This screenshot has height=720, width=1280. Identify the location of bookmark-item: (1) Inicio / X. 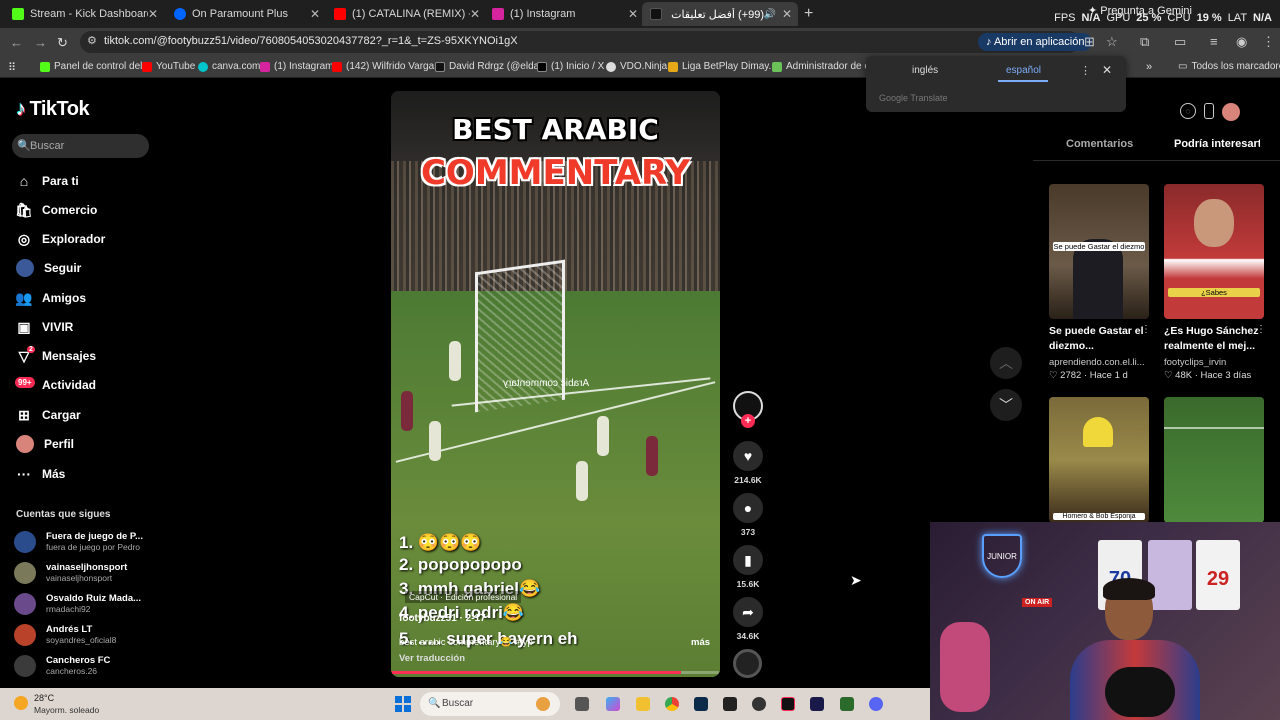
(570, 66).